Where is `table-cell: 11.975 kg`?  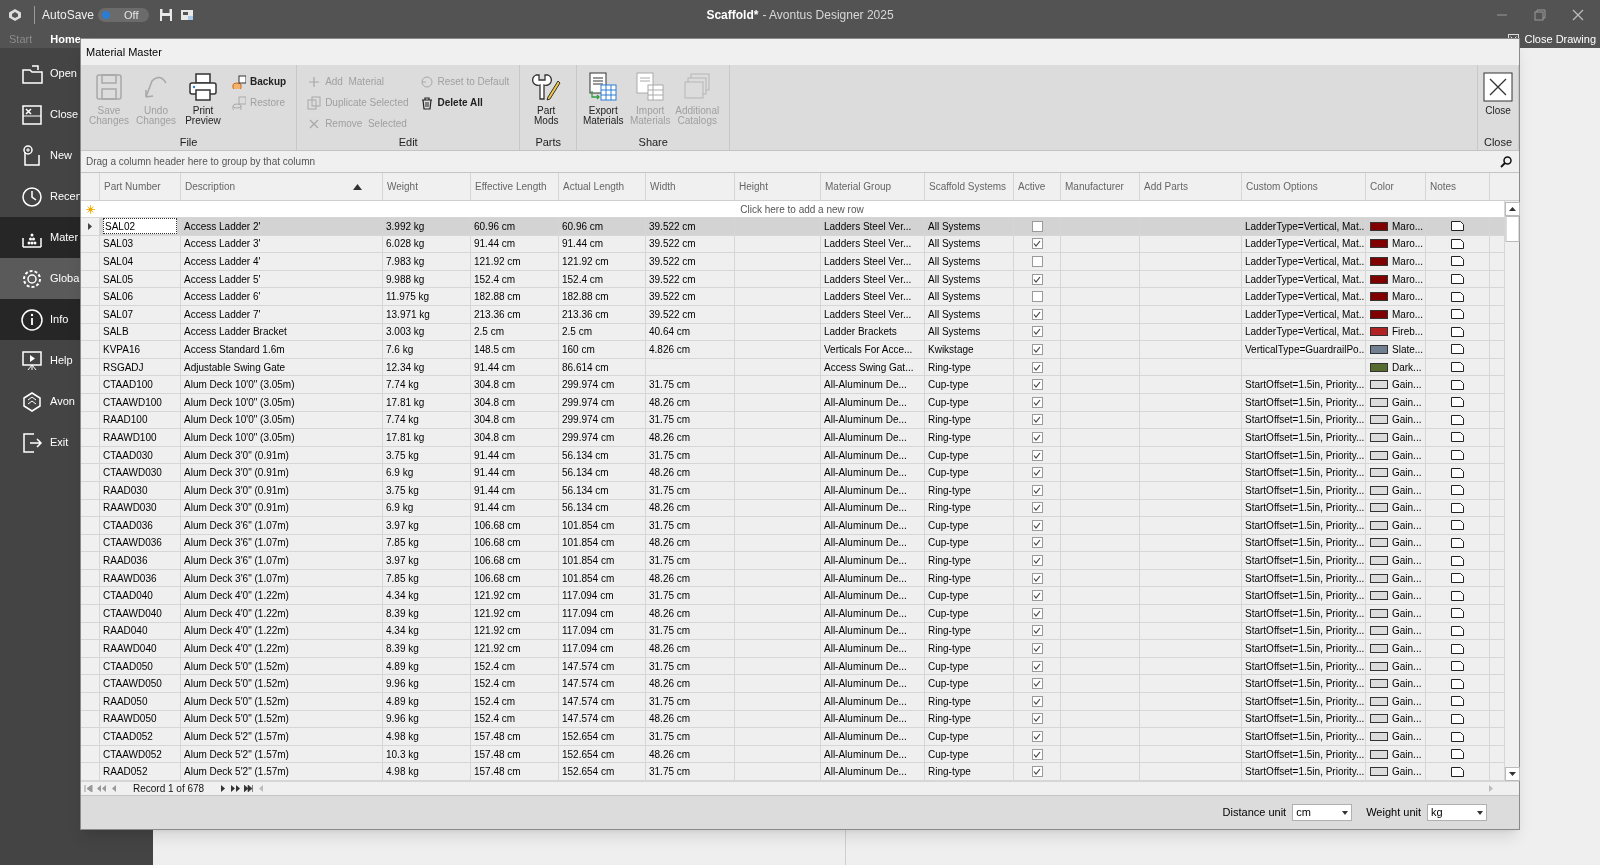
table-cell: 11.975 kg is located at coordinates (408, 297).